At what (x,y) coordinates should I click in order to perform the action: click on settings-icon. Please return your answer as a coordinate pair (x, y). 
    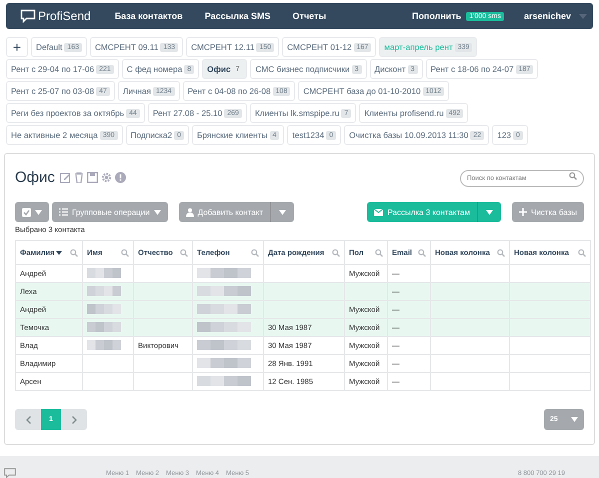
    Looking at the image, I should click on (106, 177).